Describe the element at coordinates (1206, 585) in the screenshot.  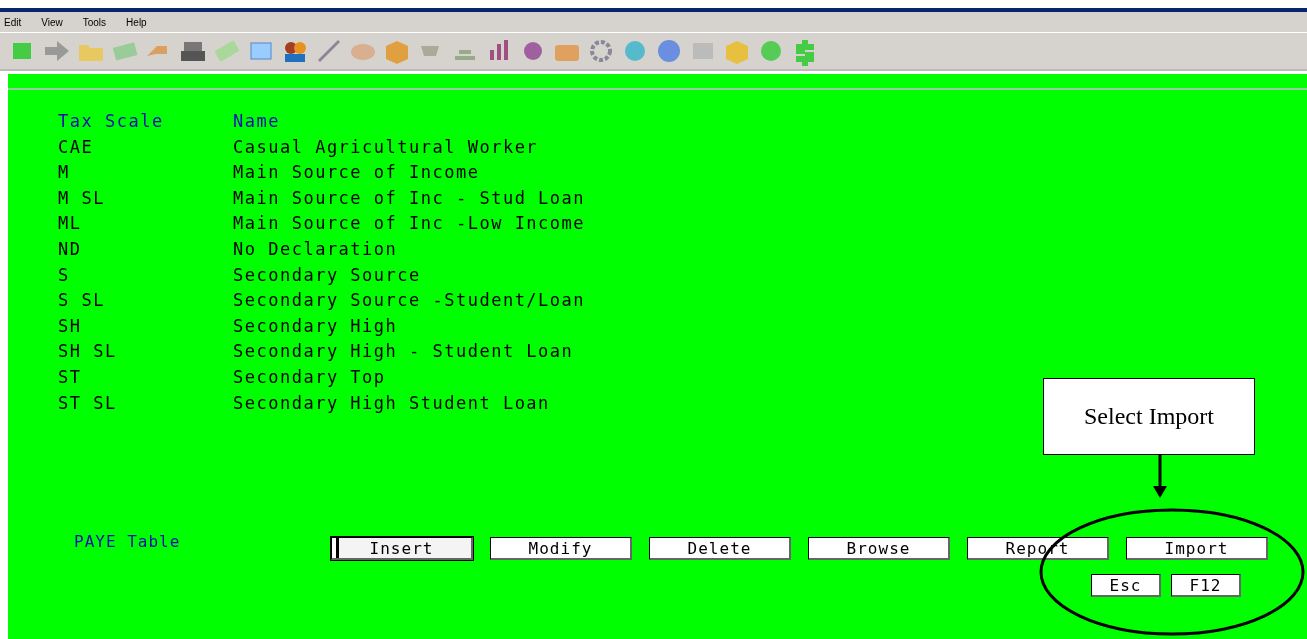
I see `key-button: F12` at that location.